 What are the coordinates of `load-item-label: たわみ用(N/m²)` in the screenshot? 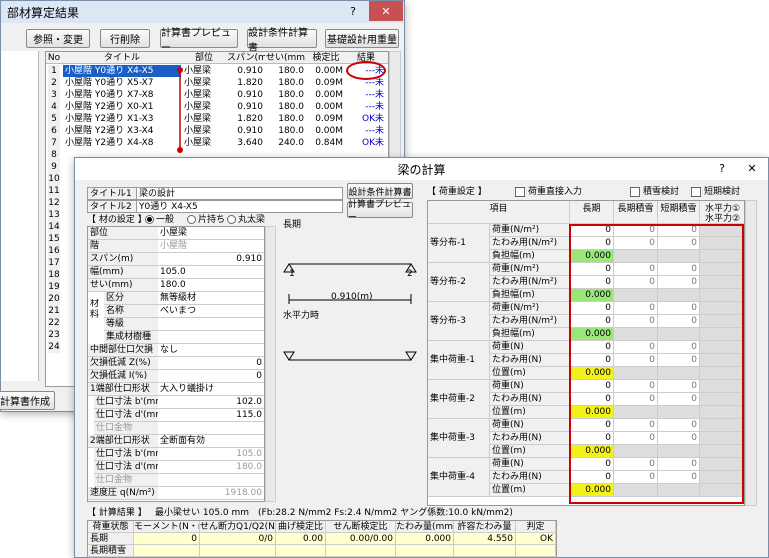 It's located at (530, 282).